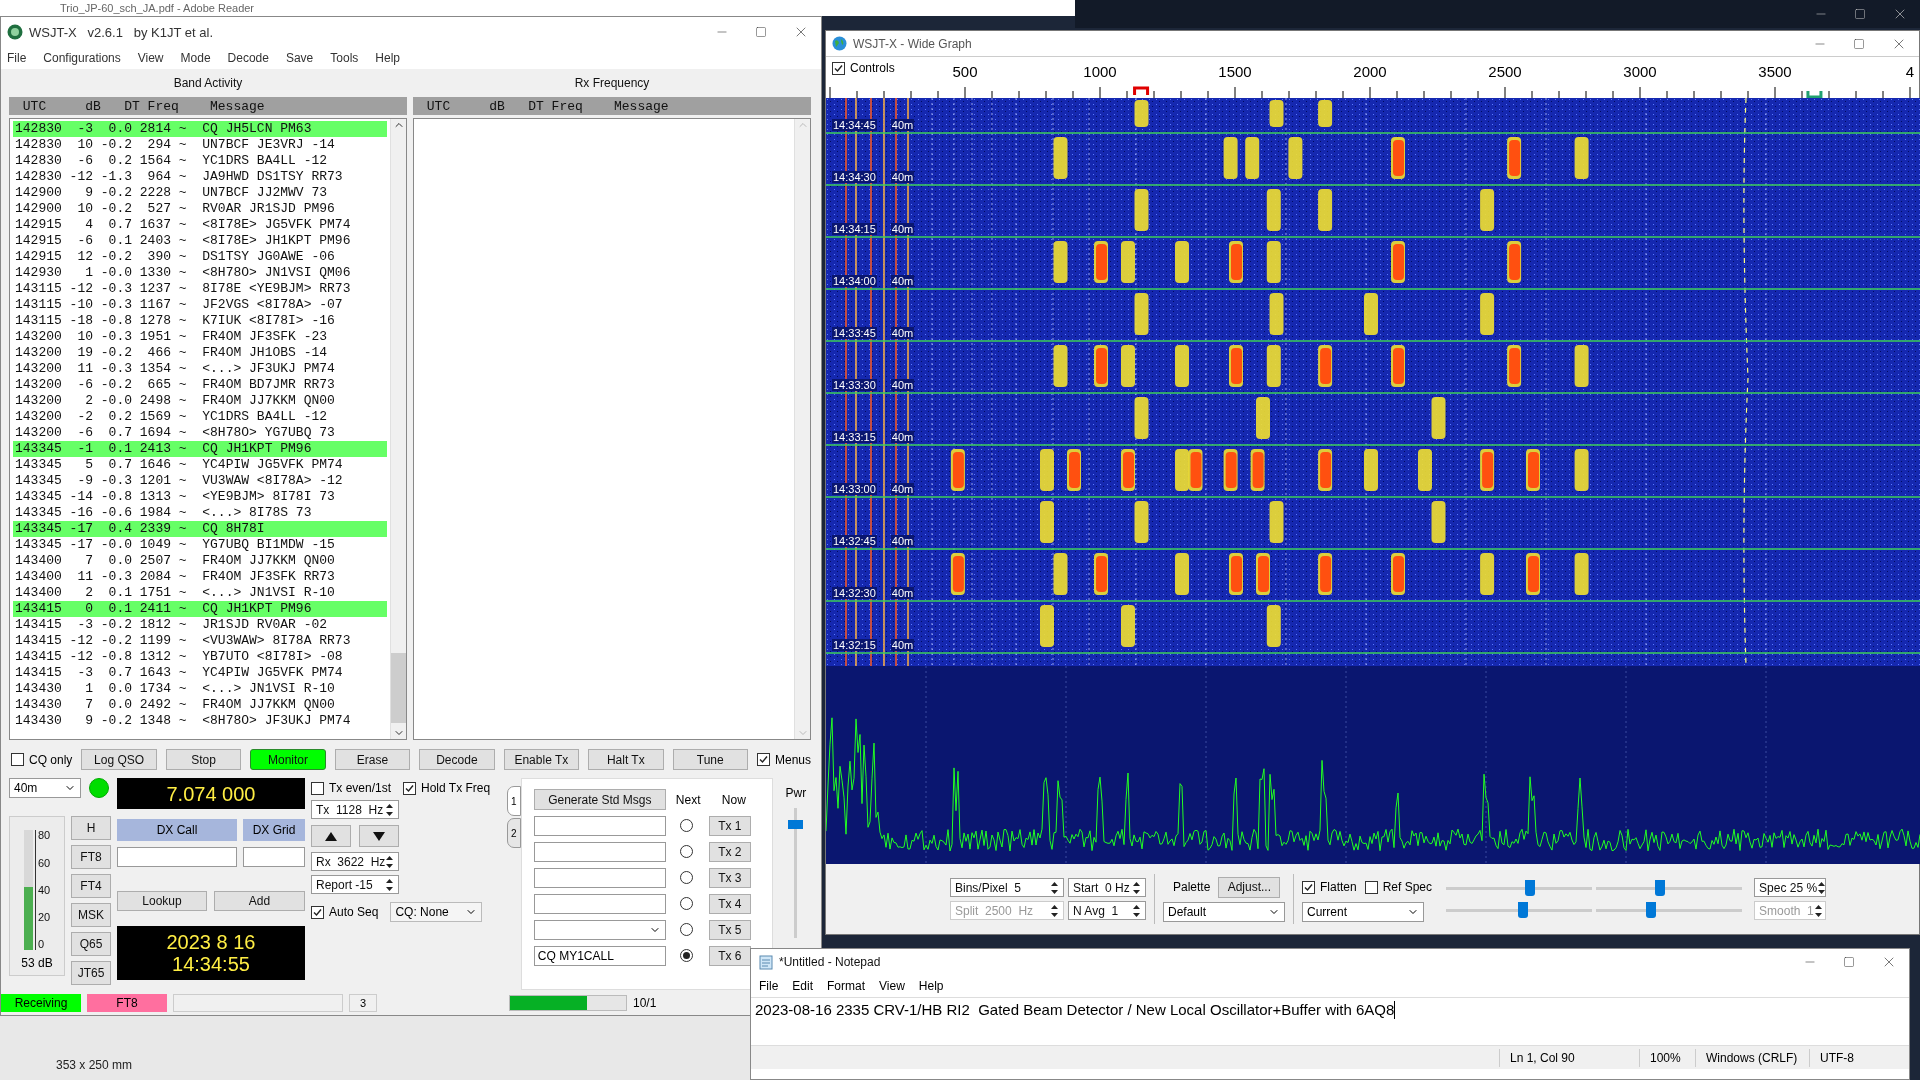 This screenshot has height=1080, width=1920. Describe the element at coordinates (177, 857) in the screenshot. I see `dx-call-field` at that location.